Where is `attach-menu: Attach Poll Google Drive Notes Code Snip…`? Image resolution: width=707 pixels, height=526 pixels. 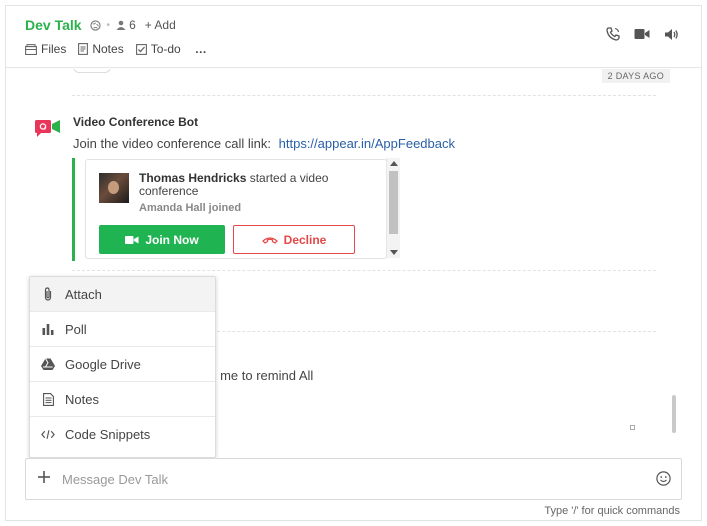 attach-menu: Attach Poll Google Drive Notes Code Snip… is located at coordinates (122, 367).